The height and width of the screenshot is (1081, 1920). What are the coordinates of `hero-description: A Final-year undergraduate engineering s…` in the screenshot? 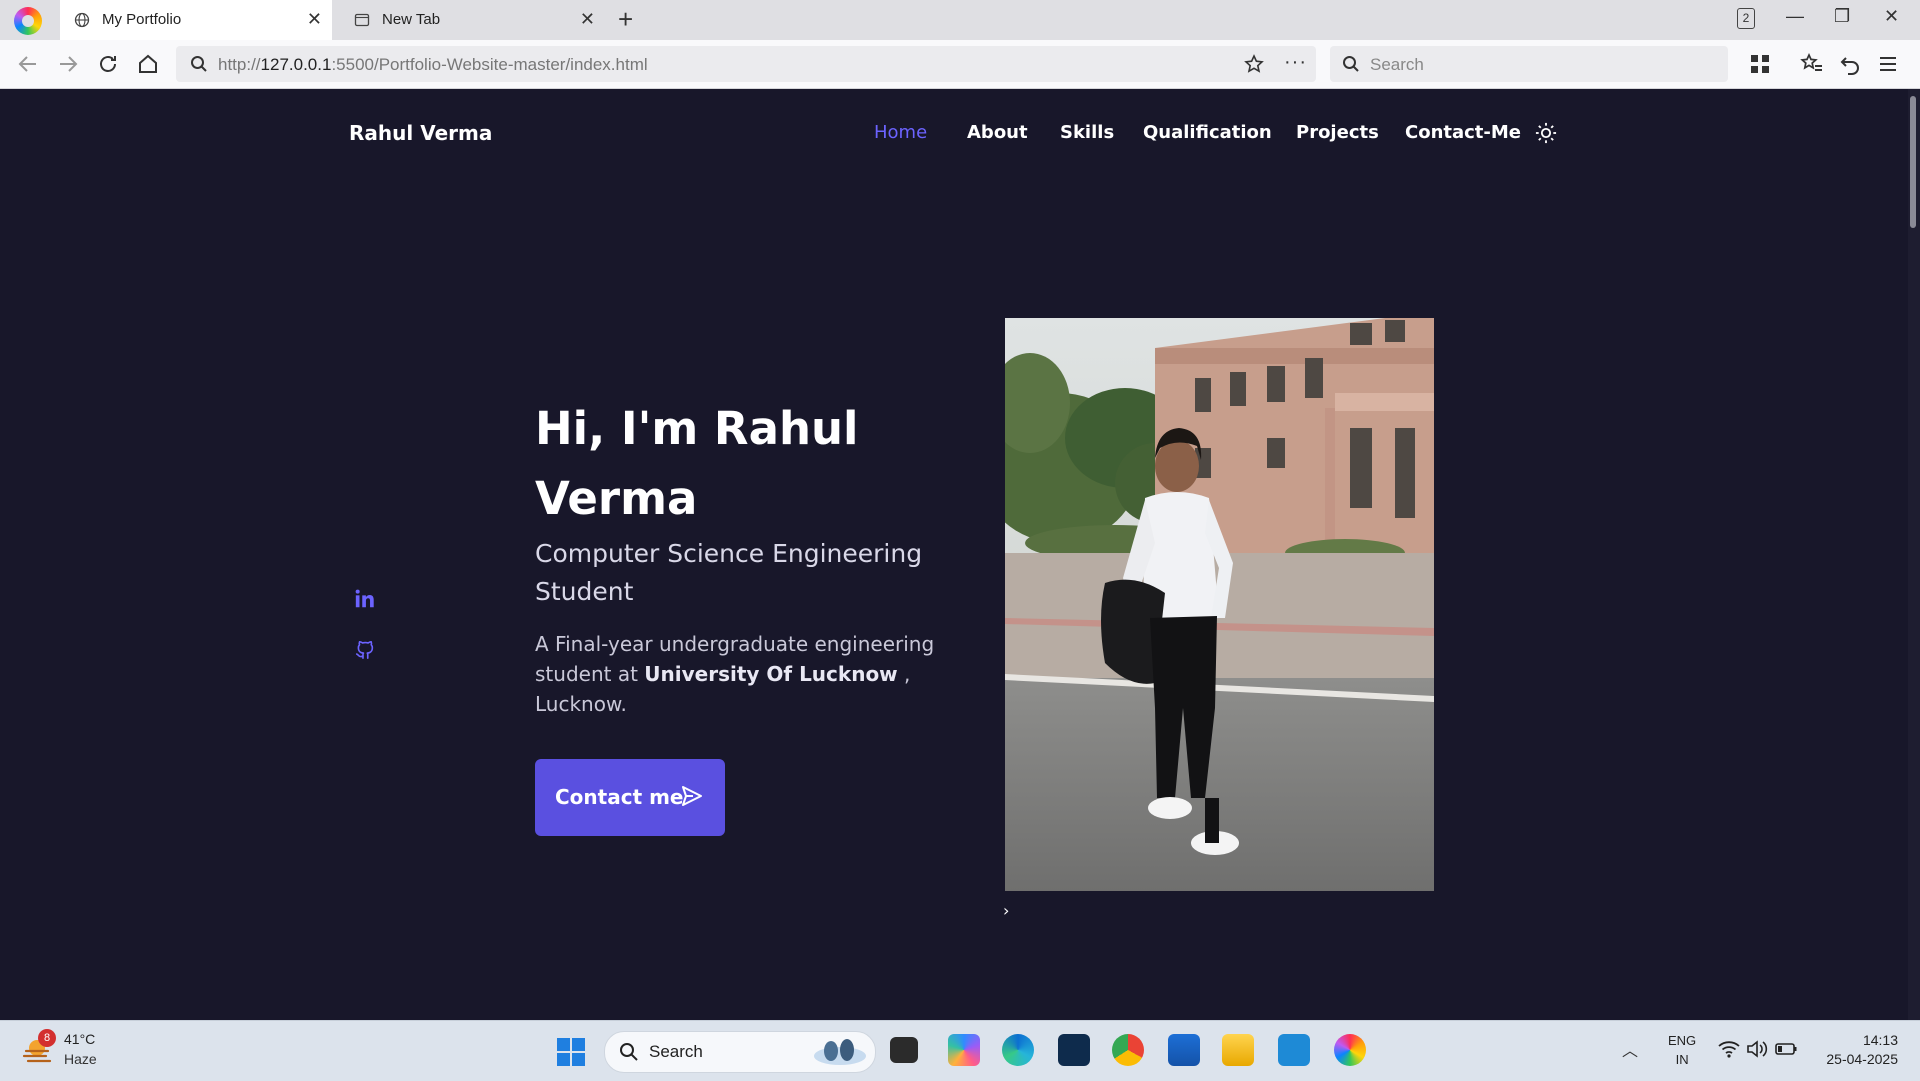 It's located at (745, 674).